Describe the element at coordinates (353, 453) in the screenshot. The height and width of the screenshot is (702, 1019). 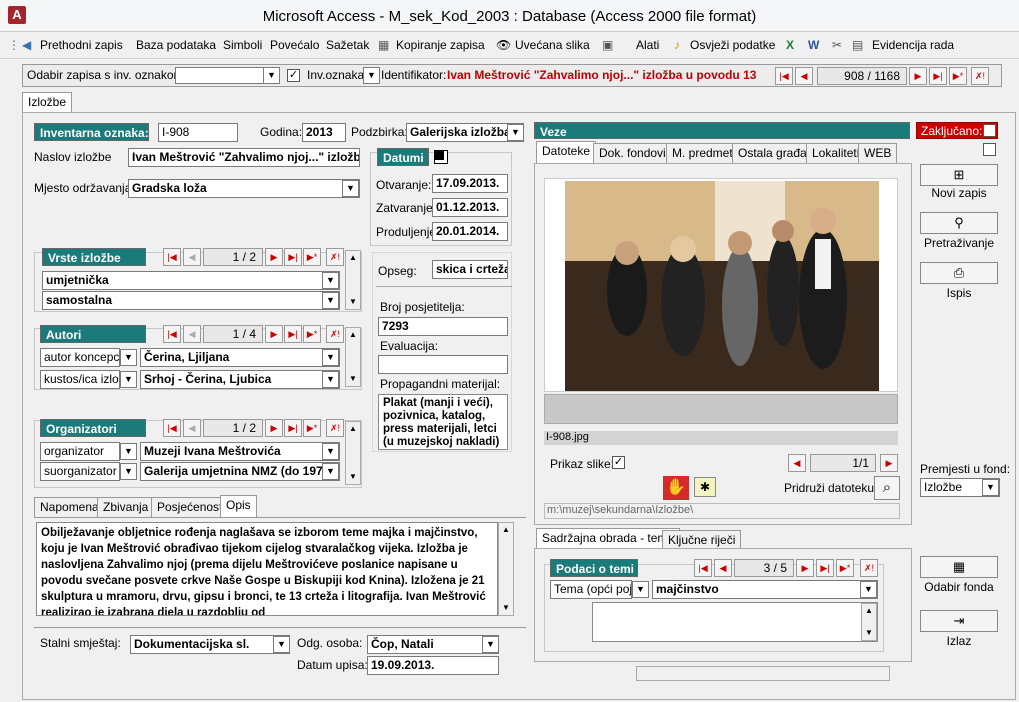
I see `organizers-scrollbar: ▲ ▼` at that location.